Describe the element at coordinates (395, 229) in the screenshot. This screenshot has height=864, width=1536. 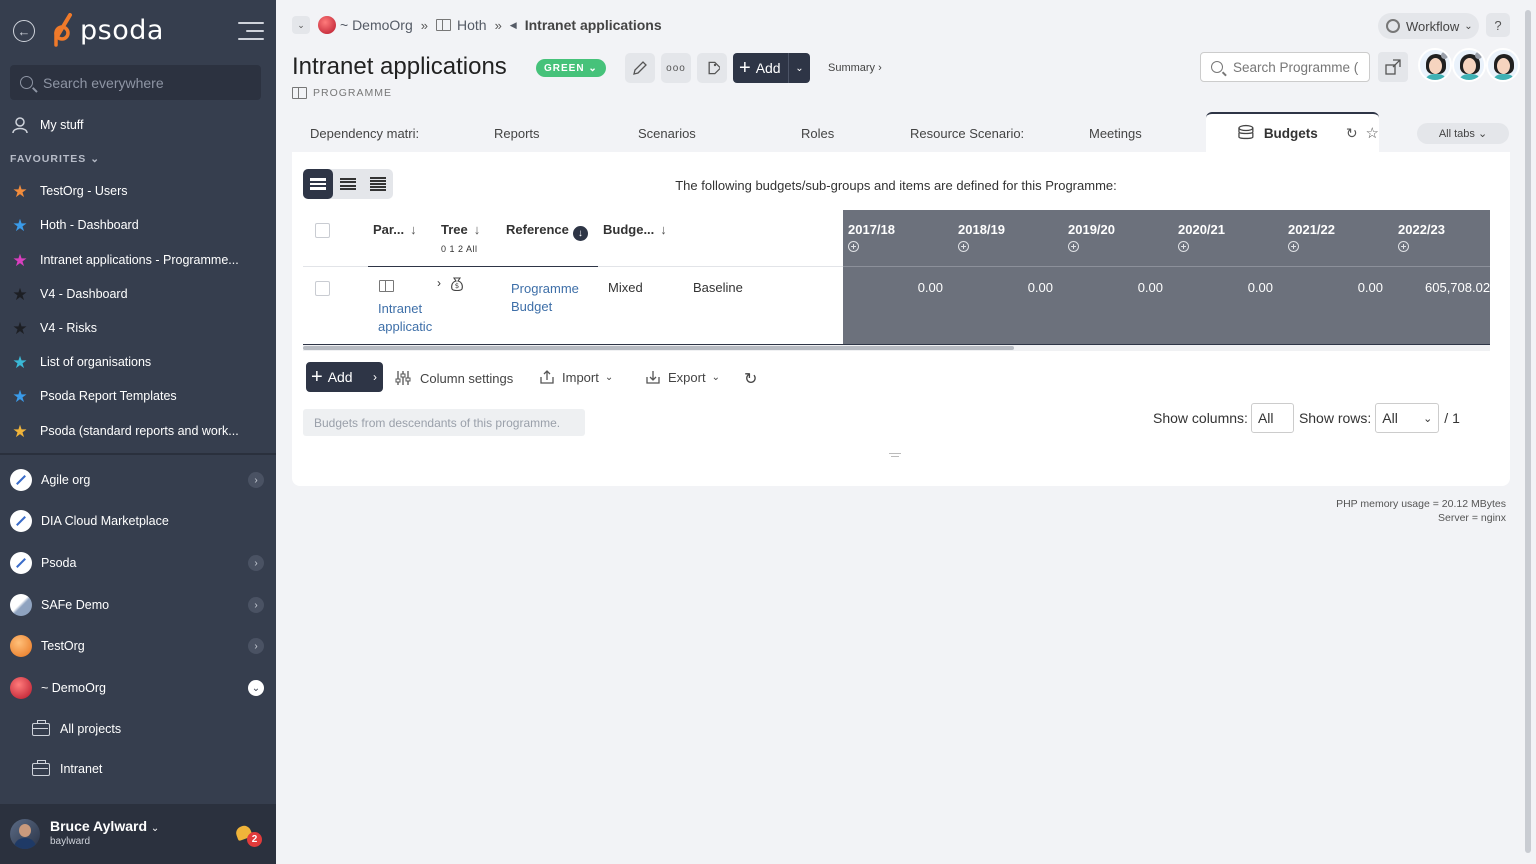
I see `column-header-parent: Par... ↓` at that location.